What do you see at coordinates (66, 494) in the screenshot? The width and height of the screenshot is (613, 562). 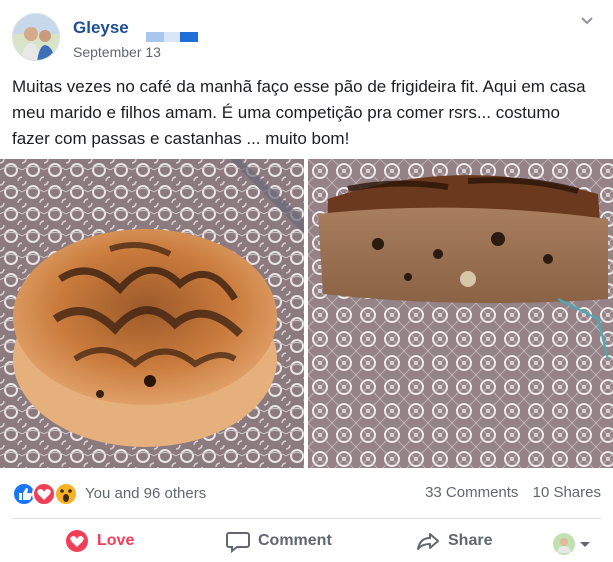 I see `wow-icon` at bounding box center [66, 494].